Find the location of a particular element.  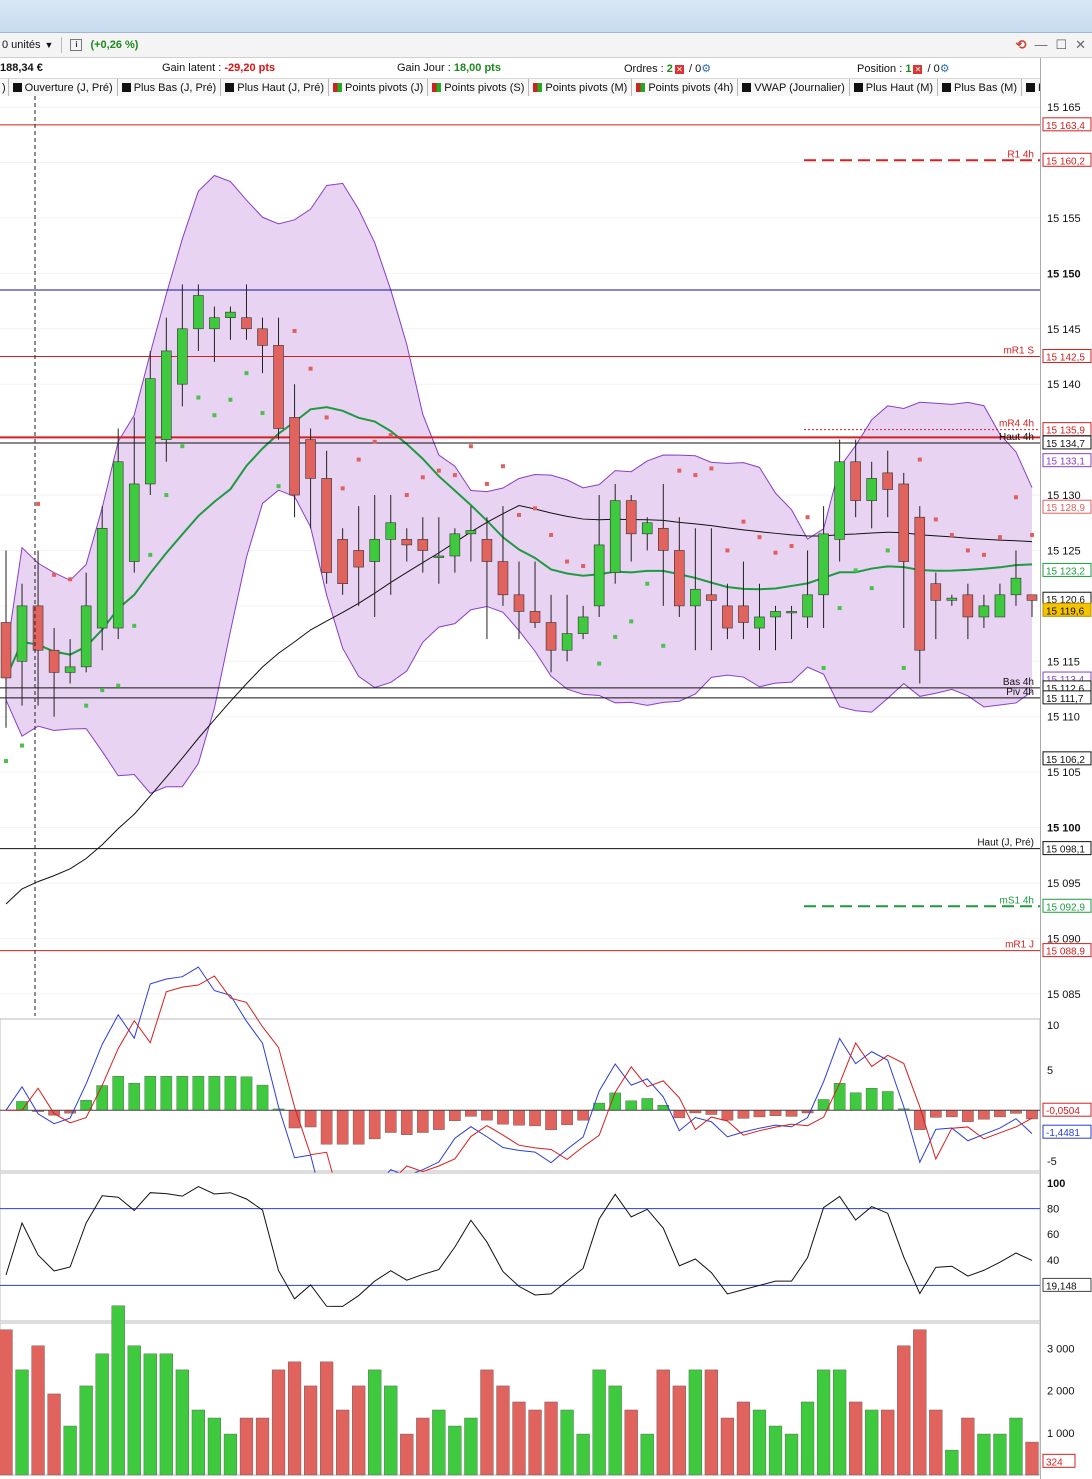

stoch-axis-tick: 40 is located at coordinates (1053, 1261).